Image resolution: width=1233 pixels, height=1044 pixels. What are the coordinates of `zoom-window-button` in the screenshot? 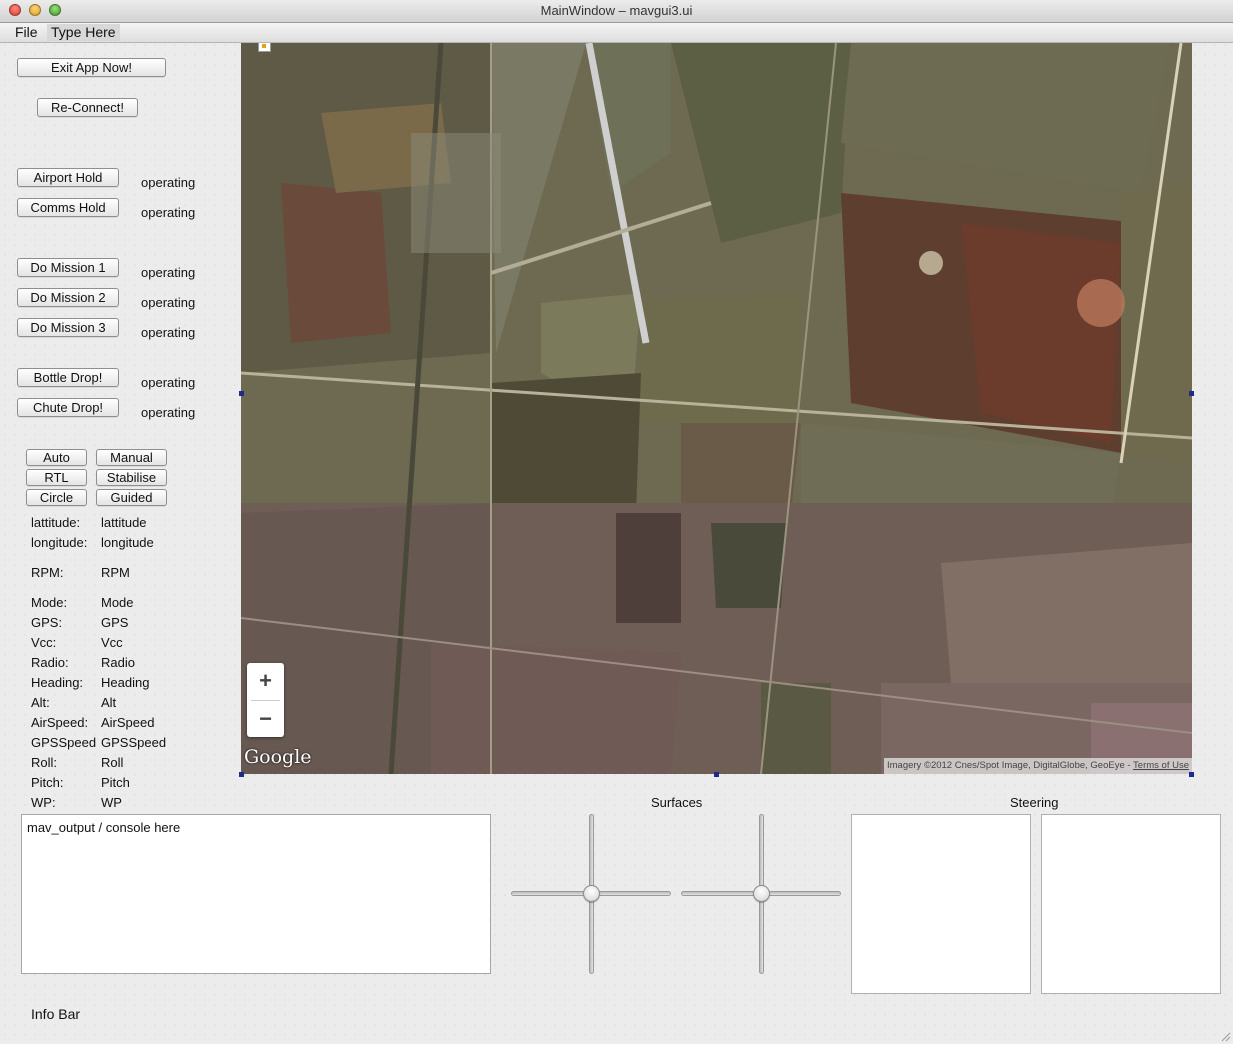 It's located at (55, 10).